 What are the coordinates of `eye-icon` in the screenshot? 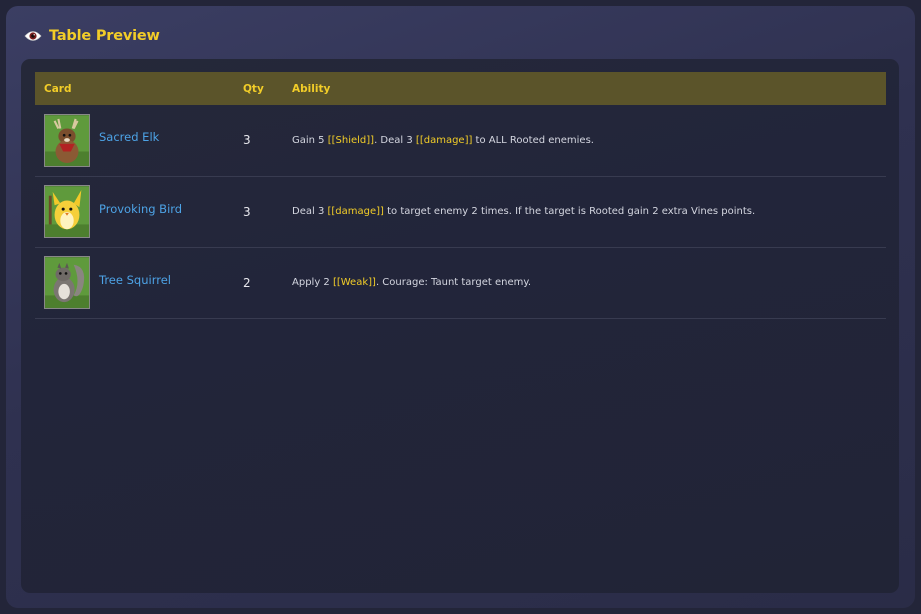 It's located at (33, 36).